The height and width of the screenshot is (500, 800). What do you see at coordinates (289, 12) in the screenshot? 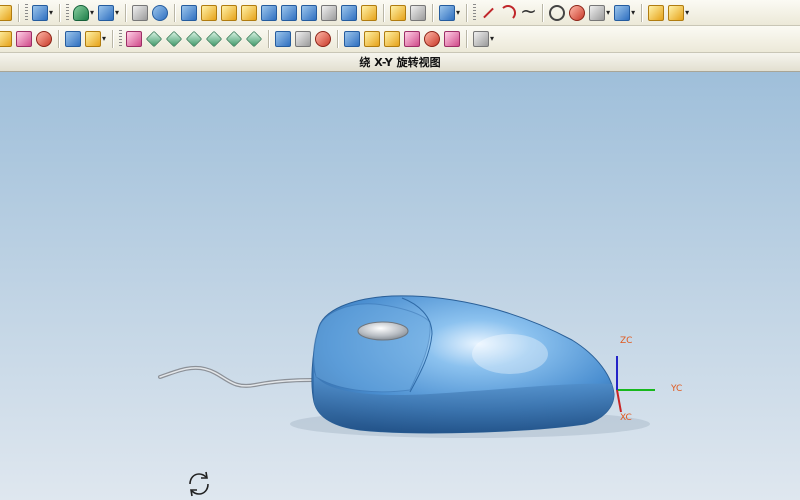
I see `offset-face-icon` at bounding box center [289, 12].